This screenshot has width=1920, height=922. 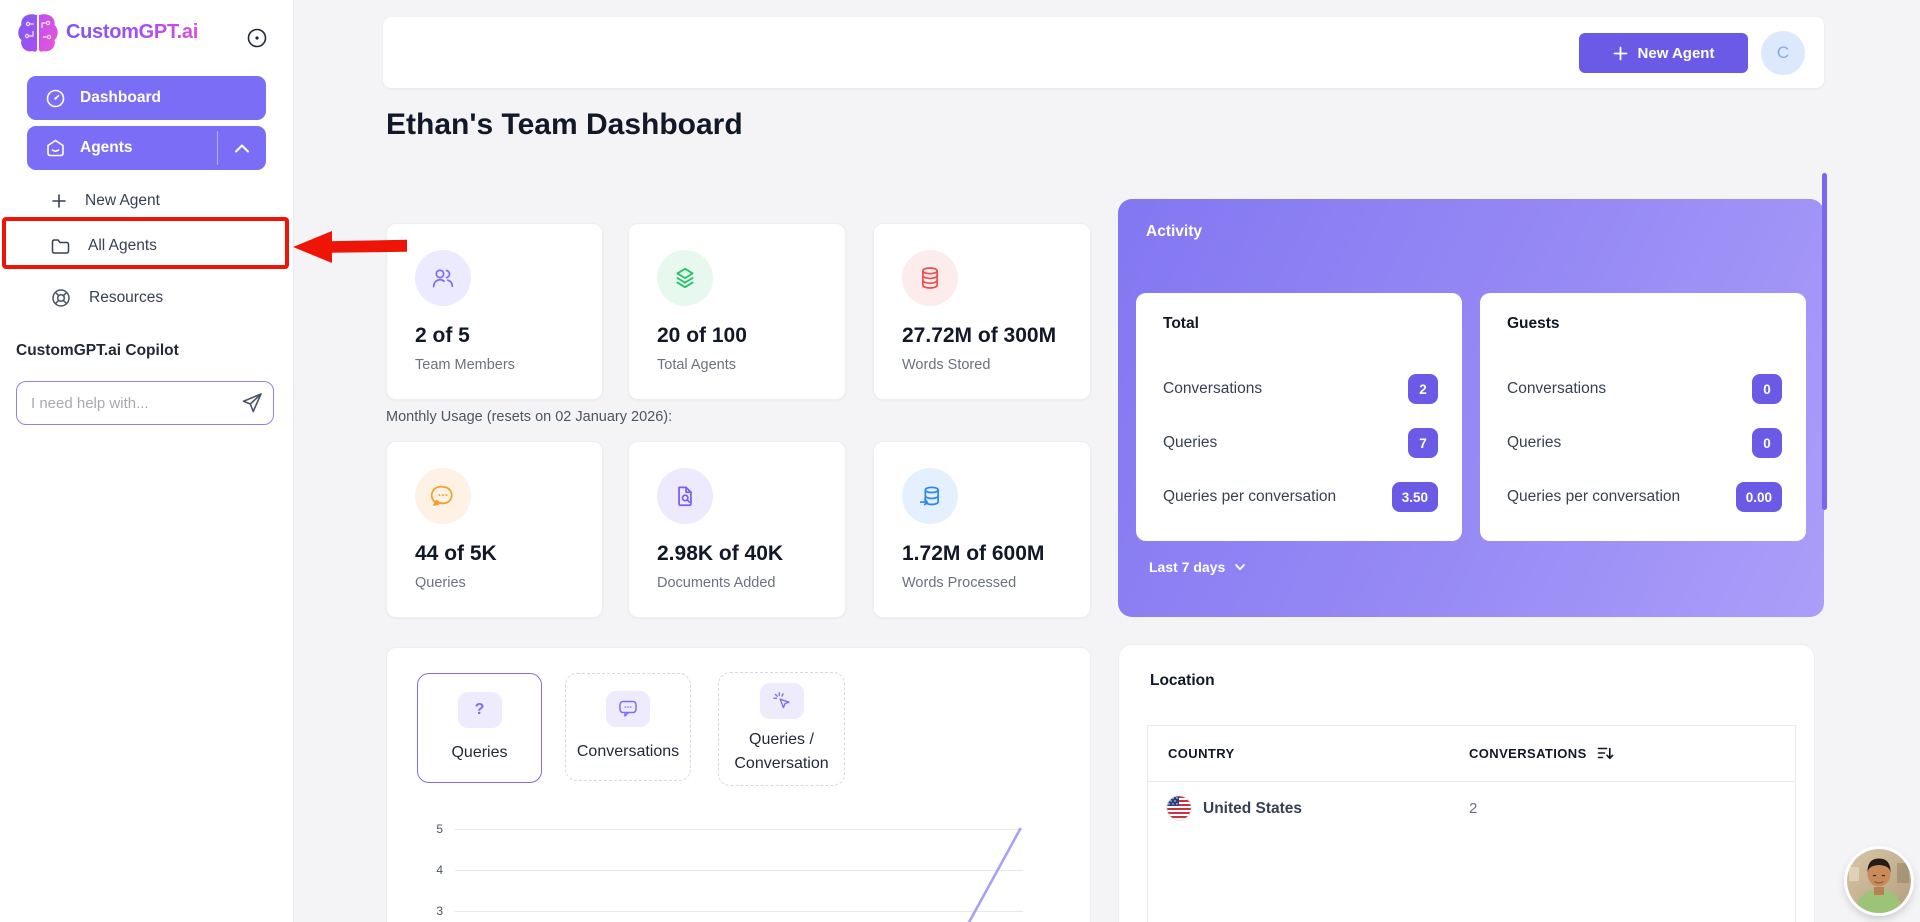 What do you see at coordinates (781, 701) in the screenshot?
I see `cursor-click-icon` at bounding box center [781, 701].